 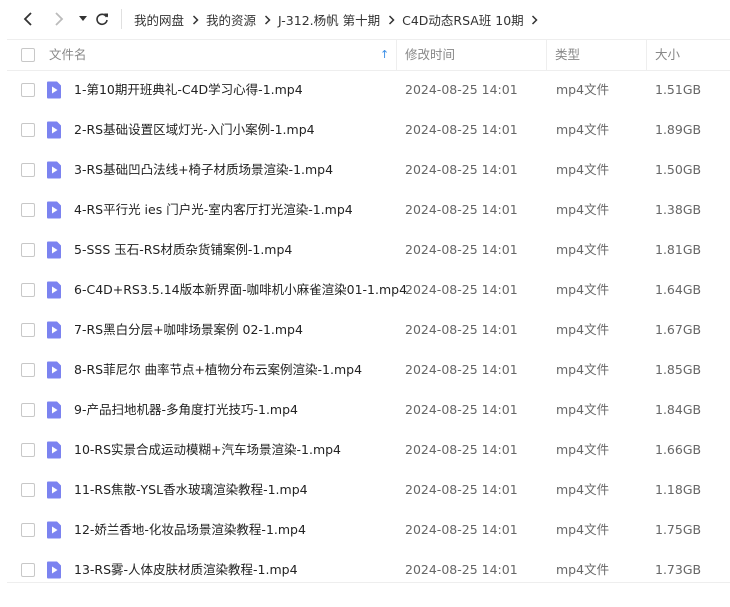 I want to click on file-name: 2-RS基础设置区域灯光-入门小案例-1.mp4, so click(x=194, y=130).